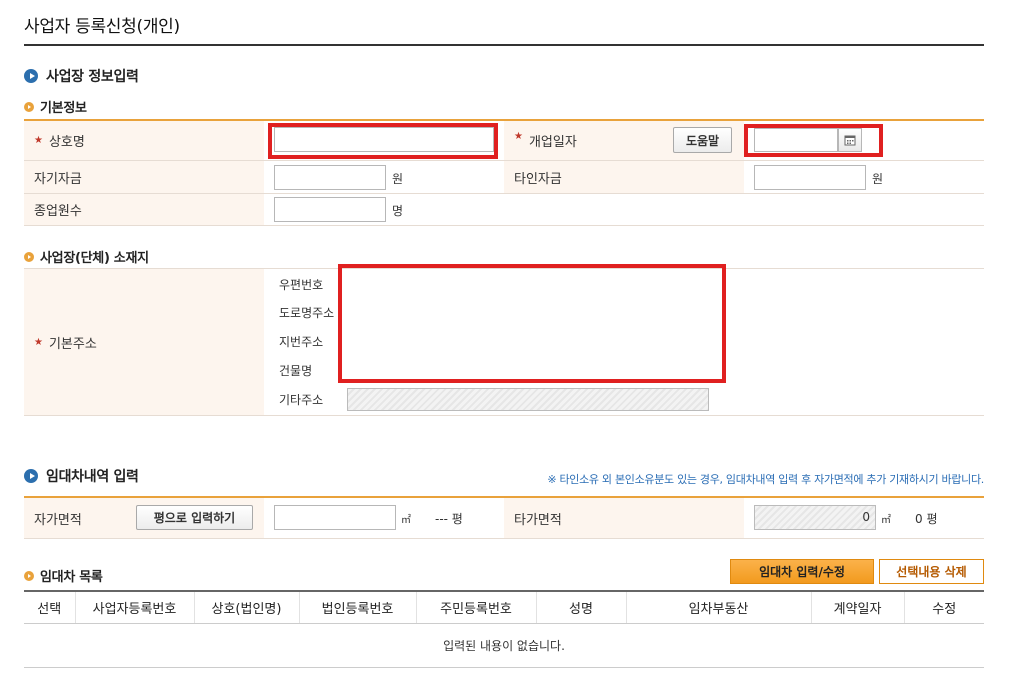 The image size is (1036, 693). What do you see at coordinates (398, 179) in the screenshot?
I see `own-capital-unit: 원` at bounding box center [398, 179].